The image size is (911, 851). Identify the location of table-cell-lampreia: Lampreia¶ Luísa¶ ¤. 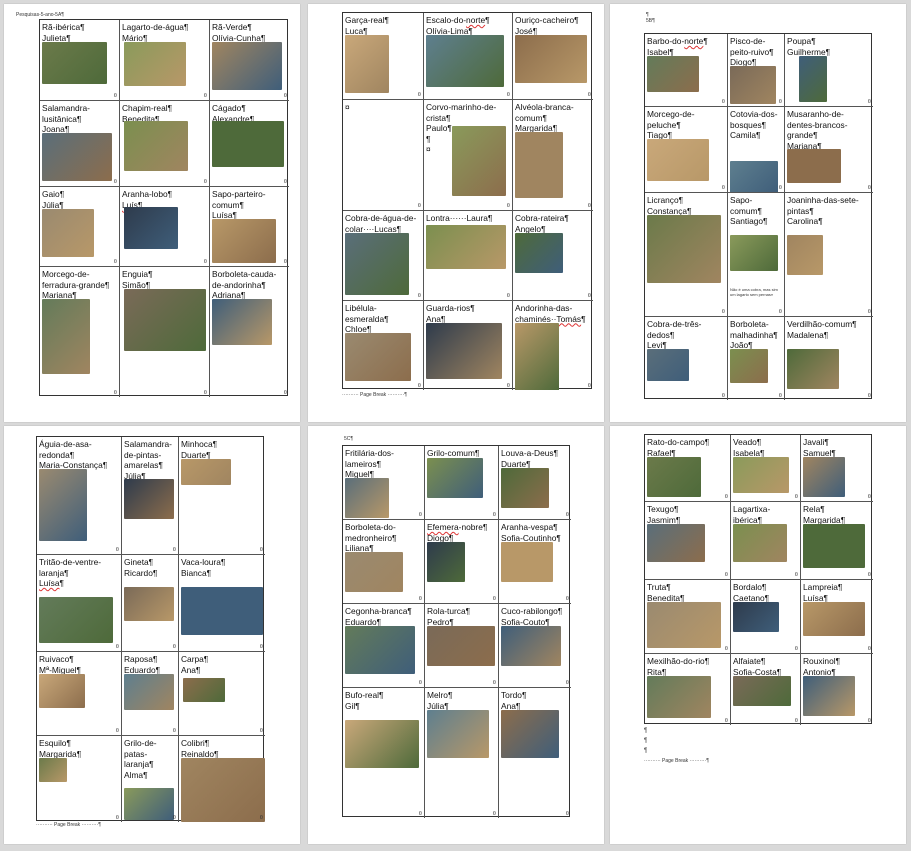
(837, 617).